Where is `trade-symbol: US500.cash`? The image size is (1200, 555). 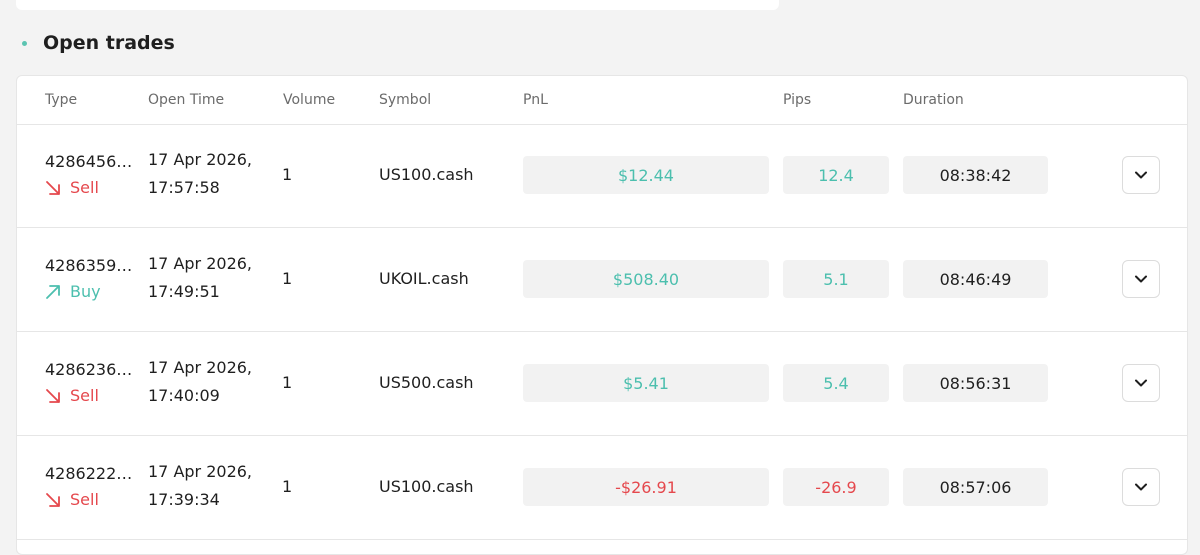
trade-symbol: US500.cash is located at coordinates (426, 382).